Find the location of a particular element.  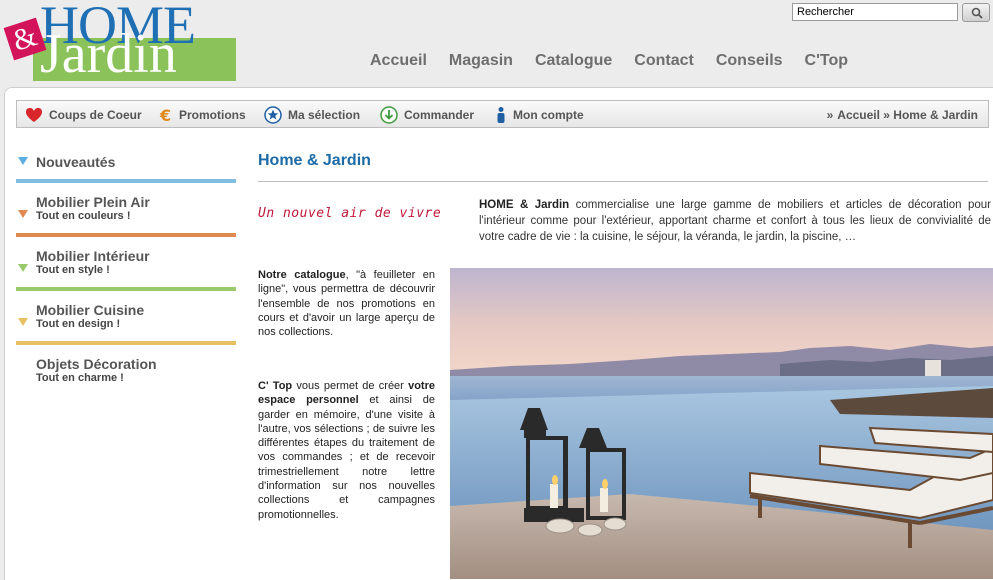

sidebar-item-subtitle: Tout en style ! is located at coordinates (73, 270).